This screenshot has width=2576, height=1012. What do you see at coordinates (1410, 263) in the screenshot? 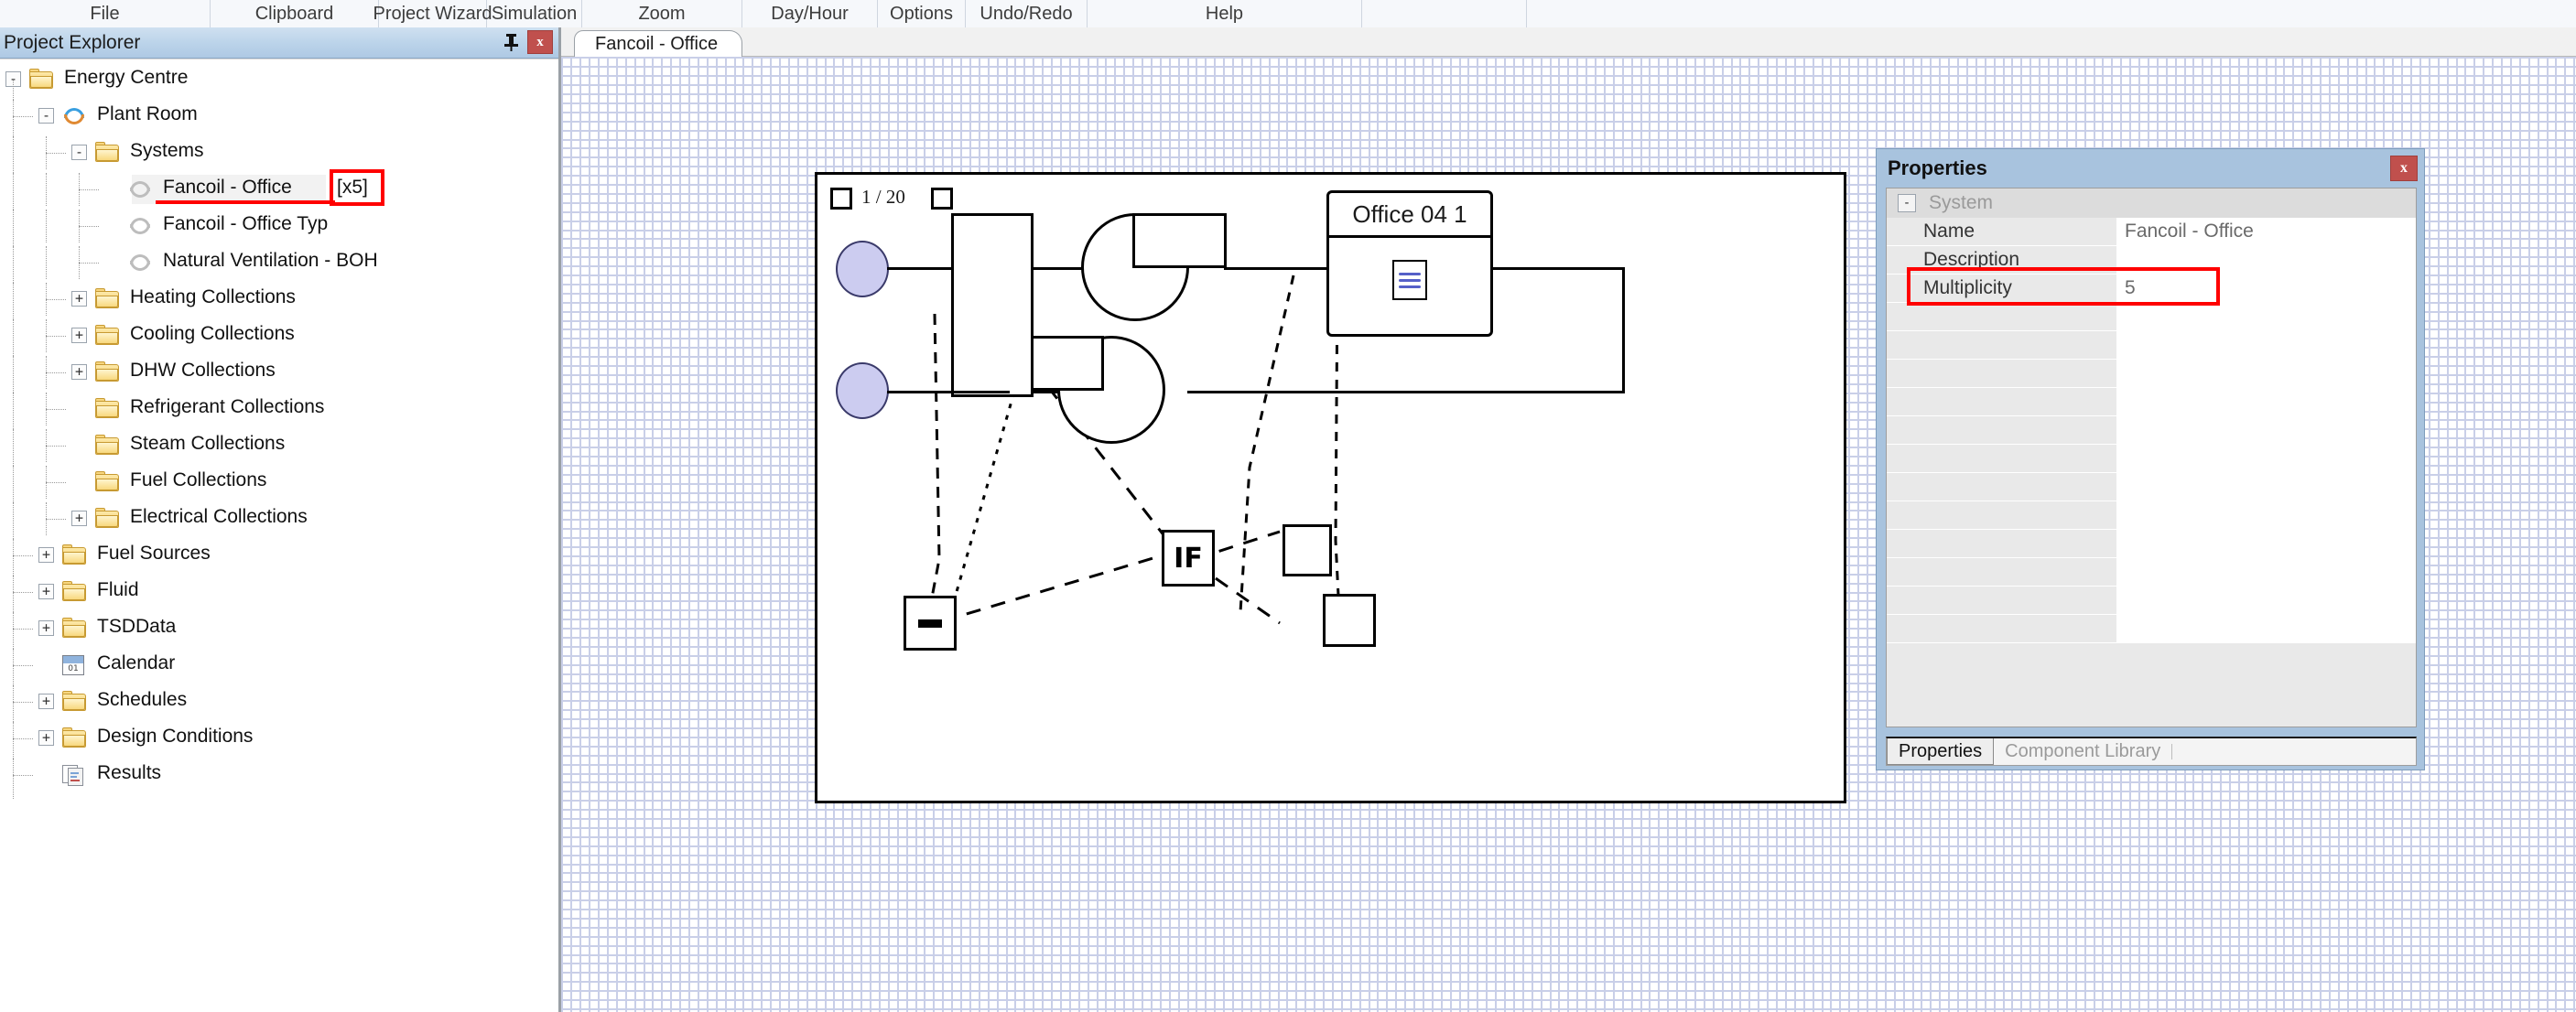
I see `room-node: Office 04 1` at bounding box center [1410, 263].